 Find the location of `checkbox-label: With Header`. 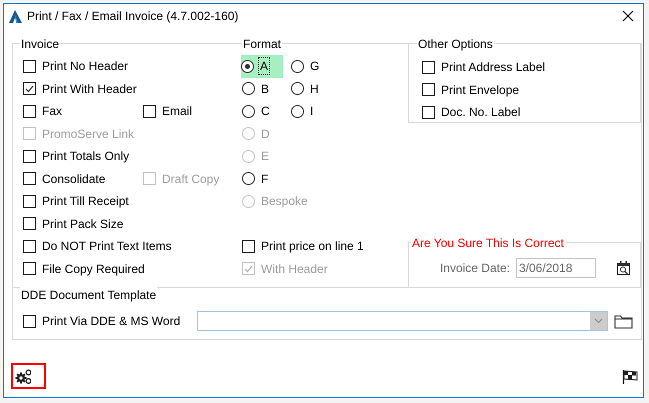

checkbox-label: With Header is located at coordinates (294, 268).